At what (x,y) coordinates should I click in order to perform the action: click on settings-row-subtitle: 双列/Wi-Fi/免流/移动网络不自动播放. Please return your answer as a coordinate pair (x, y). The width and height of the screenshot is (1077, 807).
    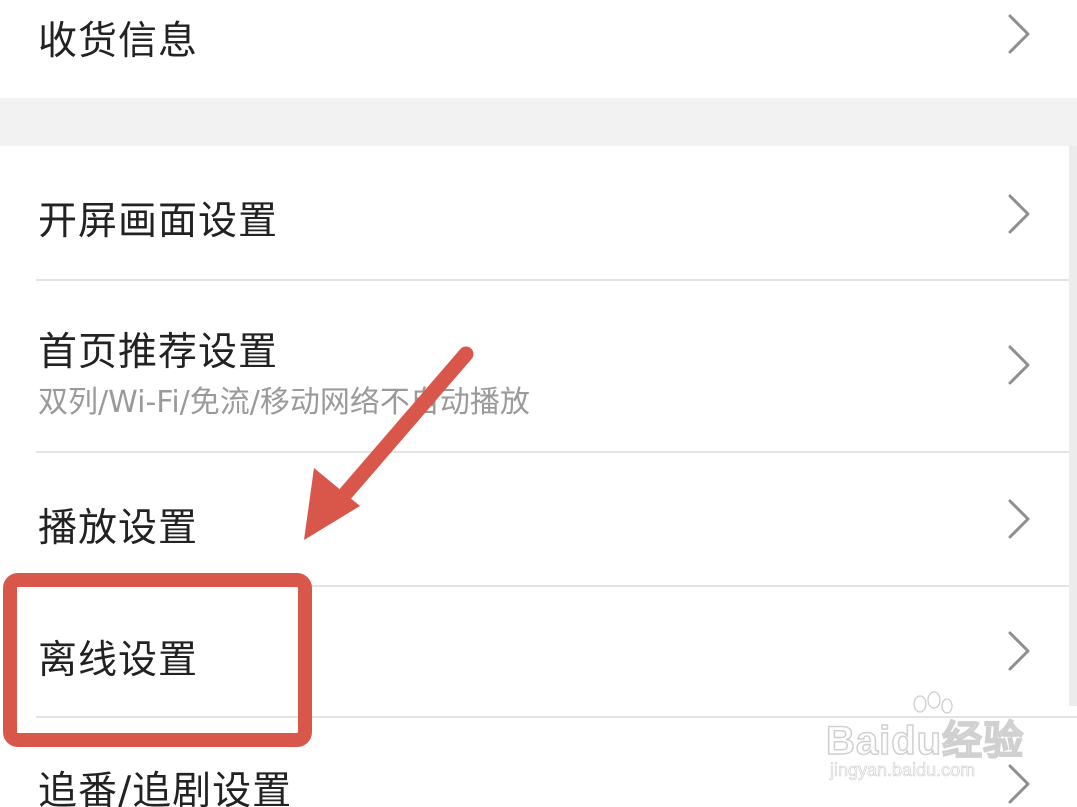
    Looking at the image, I should click on (284, 402).